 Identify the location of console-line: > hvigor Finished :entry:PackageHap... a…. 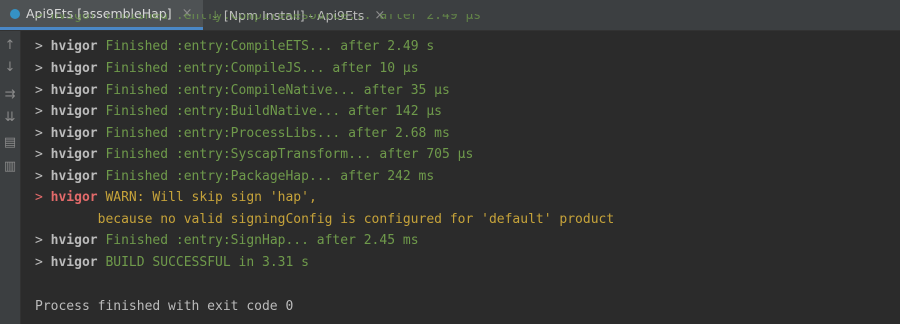
(234, 177).